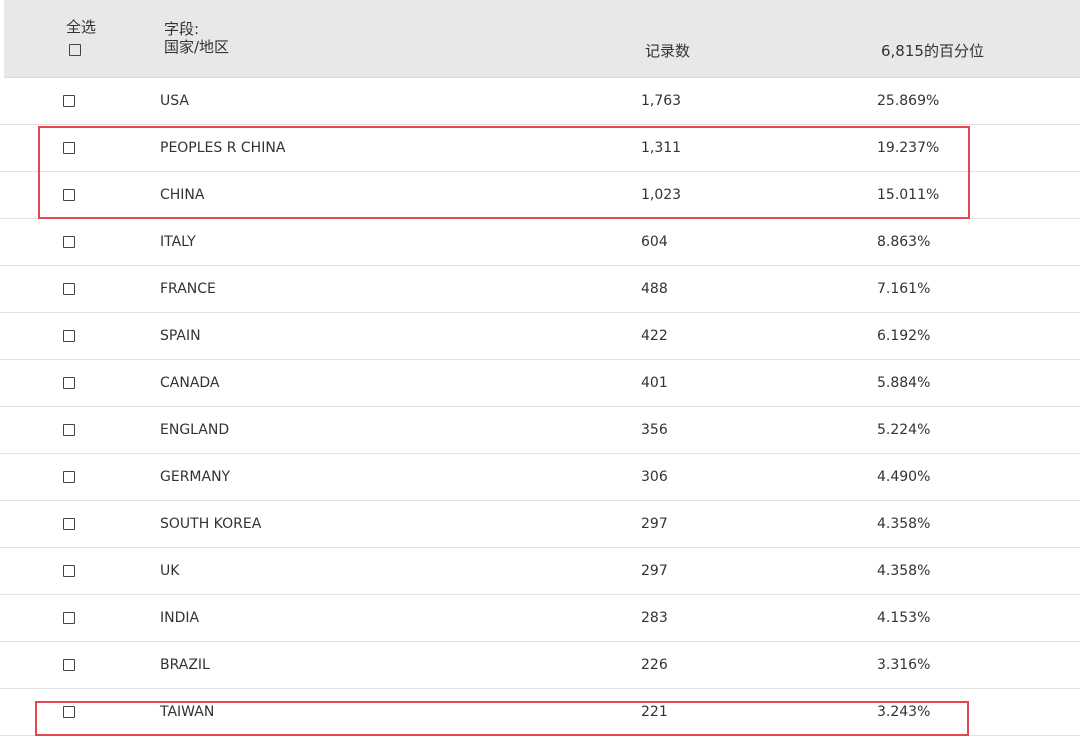 The height and width of the screenshot is (742, 1080). I want to click on country-cell: SOUTH KOREA, so click(211, 524).